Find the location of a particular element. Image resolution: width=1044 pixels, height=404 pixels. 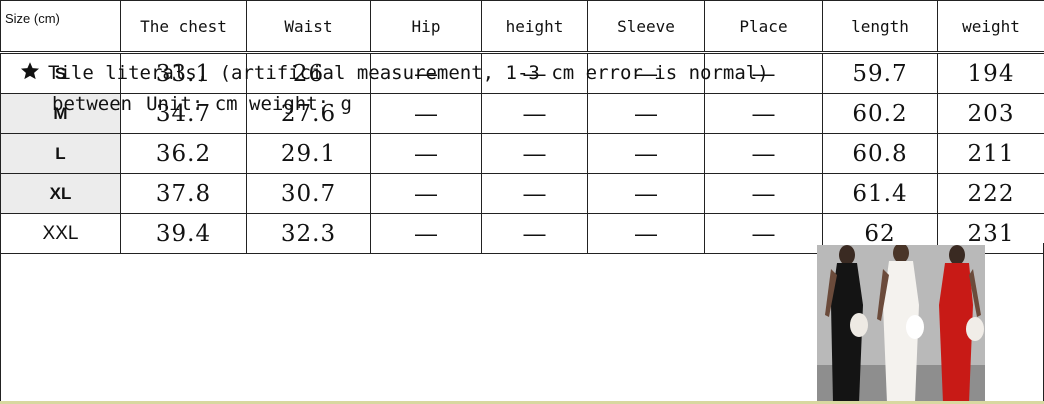

length-cell: 61.4 is located at coordinates (880, 193).